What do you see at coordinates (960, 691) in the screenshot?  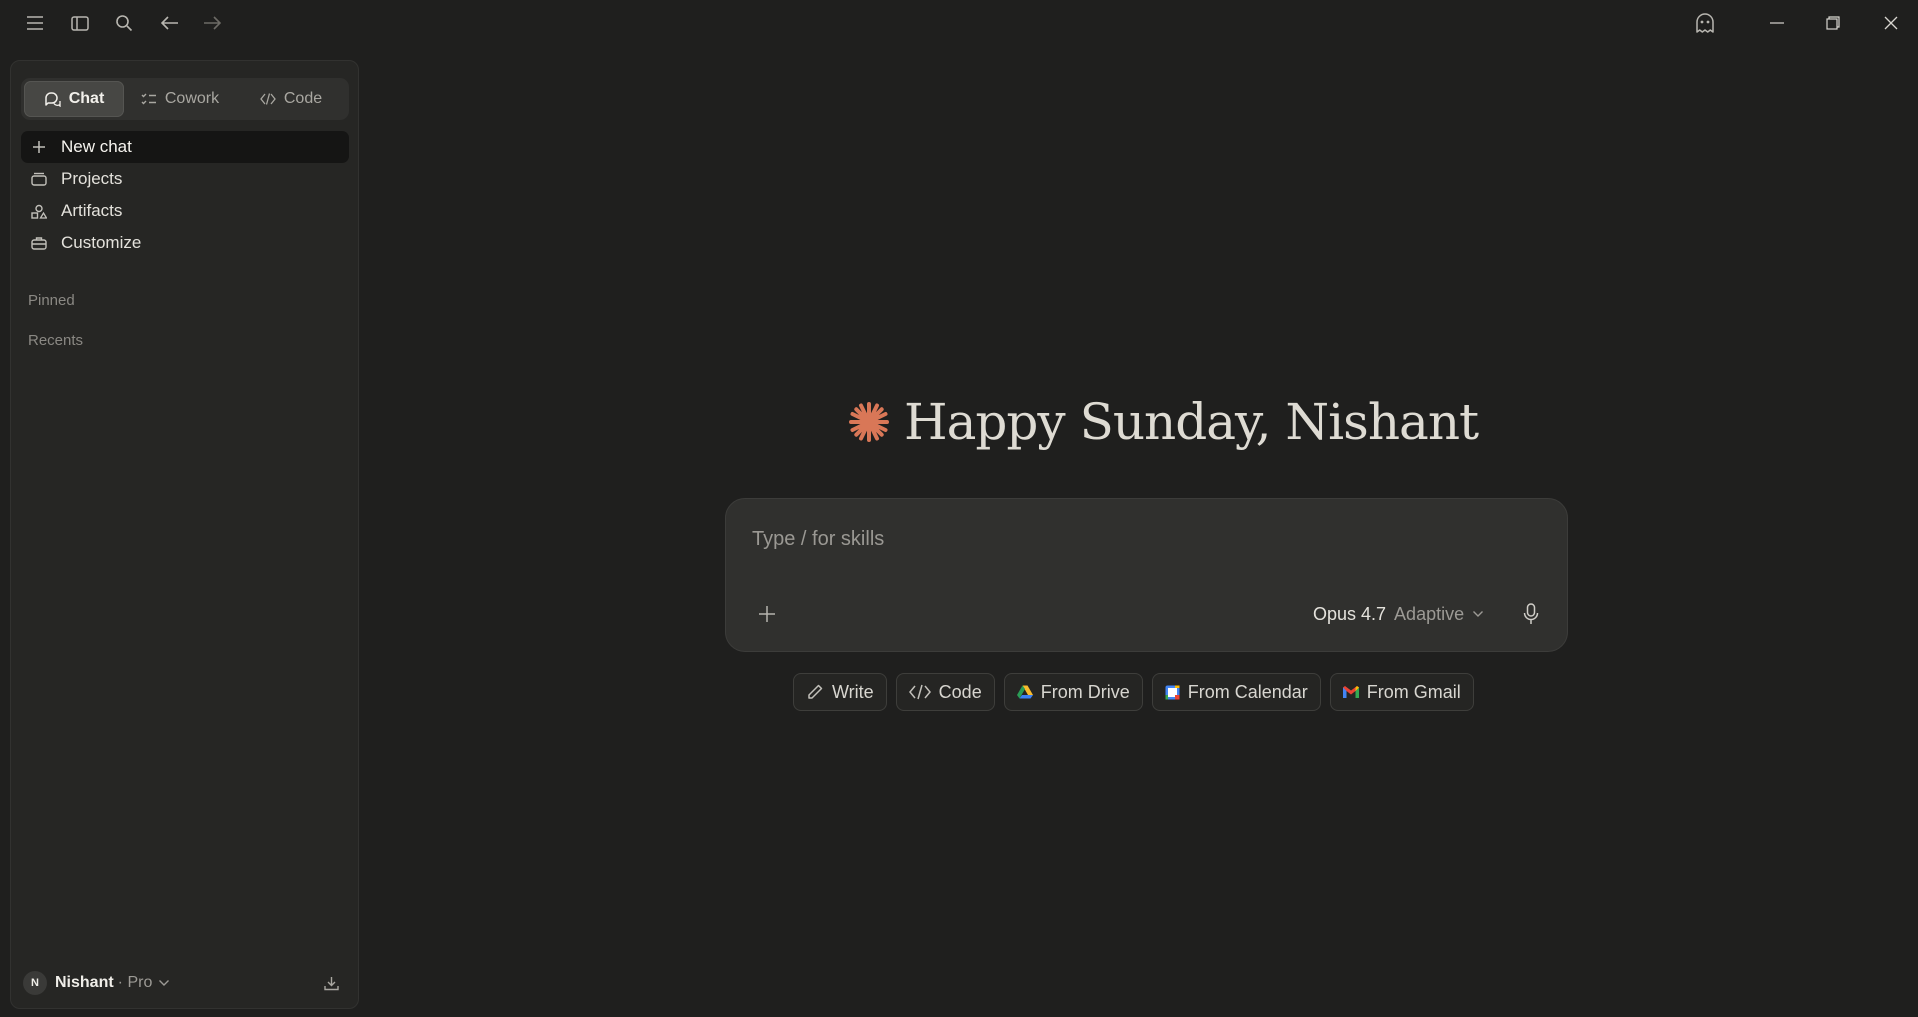 I see `chip-label: Code` at bounding box center [960, 691].